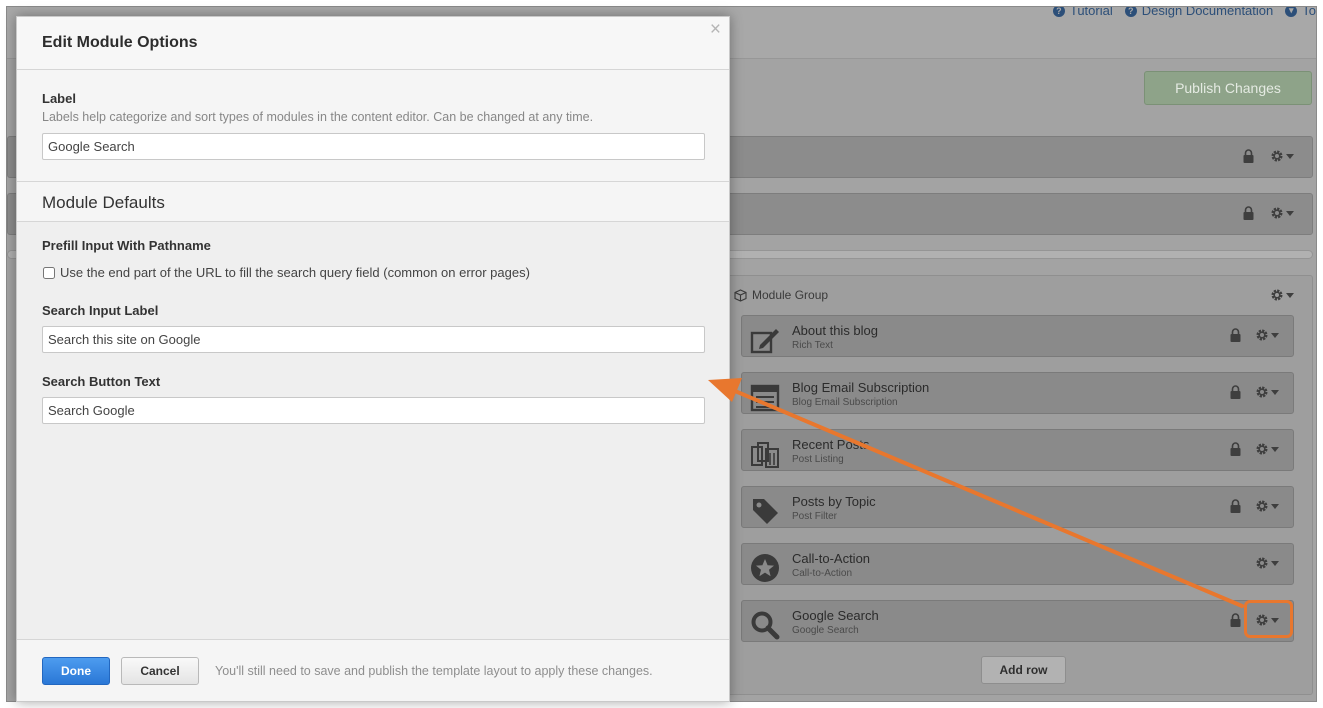 The image size is (1323, 708). What do you see at coordinates (1198, 12) in the screenshot?
I see `design-documentation-link: ? Design Documentation` at bounding box center [1198, 12].